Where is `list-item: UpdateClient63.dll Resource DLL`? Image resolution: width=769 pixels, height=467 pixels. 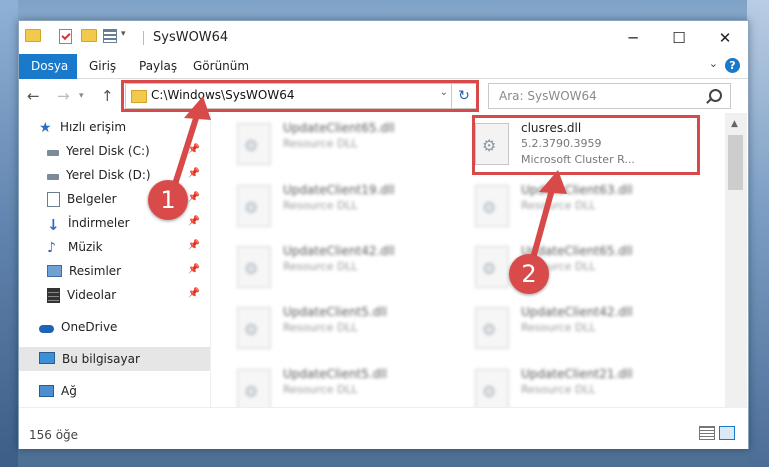 list-item: UpdateClient63.dll Resource DLL is located at coordinates (585, 206).